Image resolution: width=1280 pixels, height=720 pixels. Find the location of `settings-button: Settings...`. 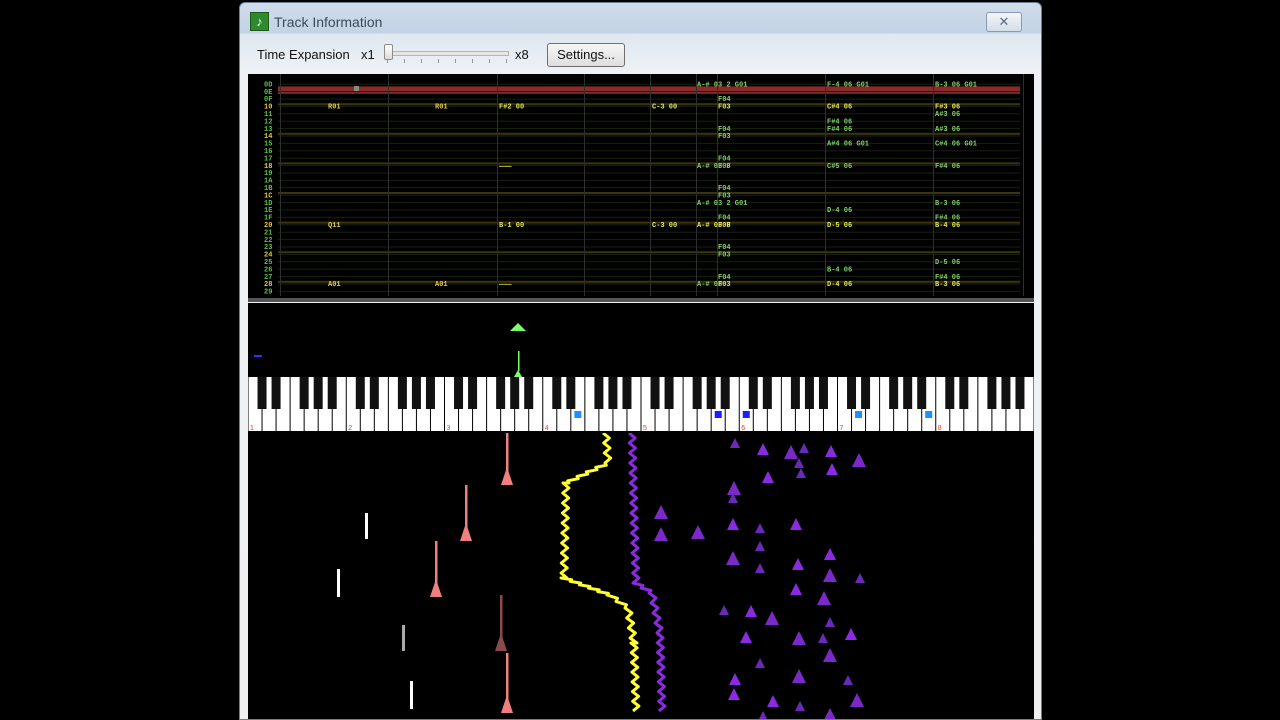

settings-button: Settings... is located at coordinates (586, 55).